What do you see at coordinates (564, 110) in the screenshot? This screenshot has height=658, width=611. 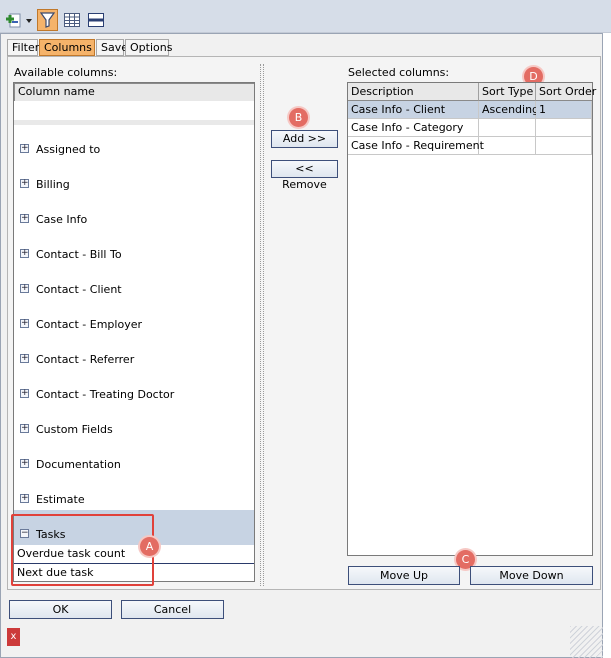 I see `table-cell: 1` at bounding box center [564, 110].